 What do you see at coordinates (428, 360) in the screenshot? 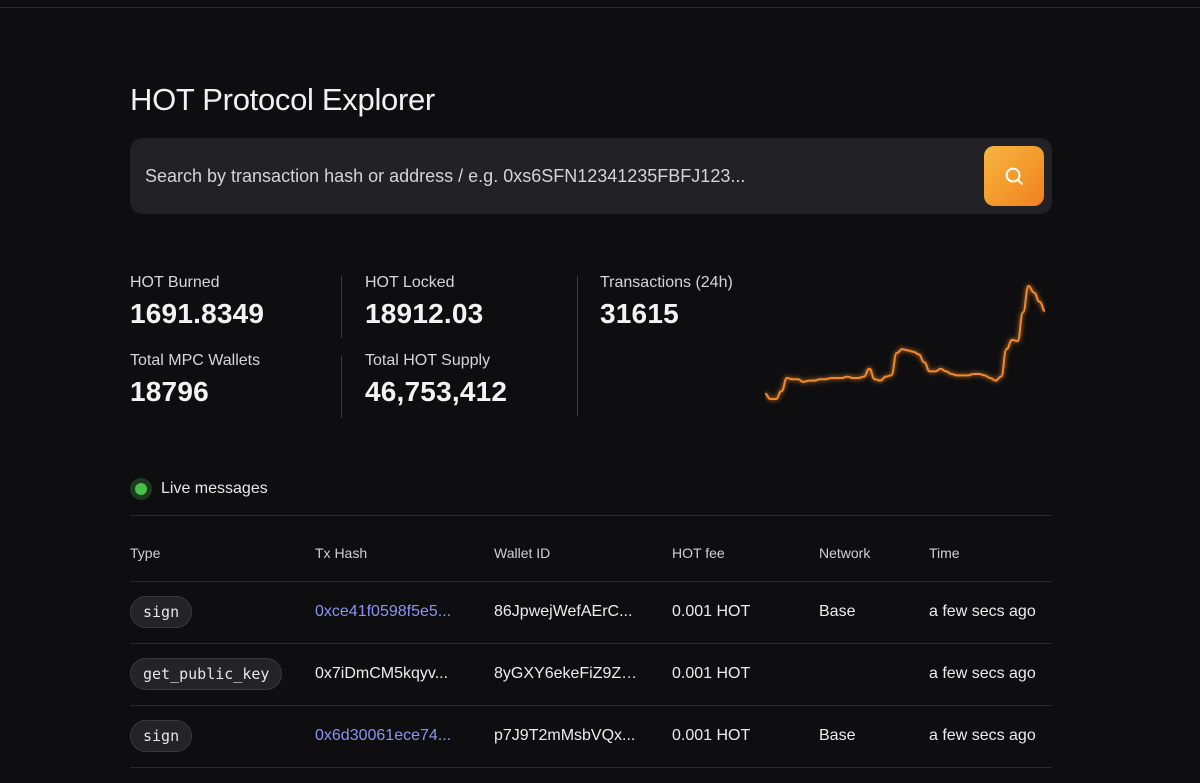
I see `stat-label: Total HOT Supply` at bounding box center [428, 360].